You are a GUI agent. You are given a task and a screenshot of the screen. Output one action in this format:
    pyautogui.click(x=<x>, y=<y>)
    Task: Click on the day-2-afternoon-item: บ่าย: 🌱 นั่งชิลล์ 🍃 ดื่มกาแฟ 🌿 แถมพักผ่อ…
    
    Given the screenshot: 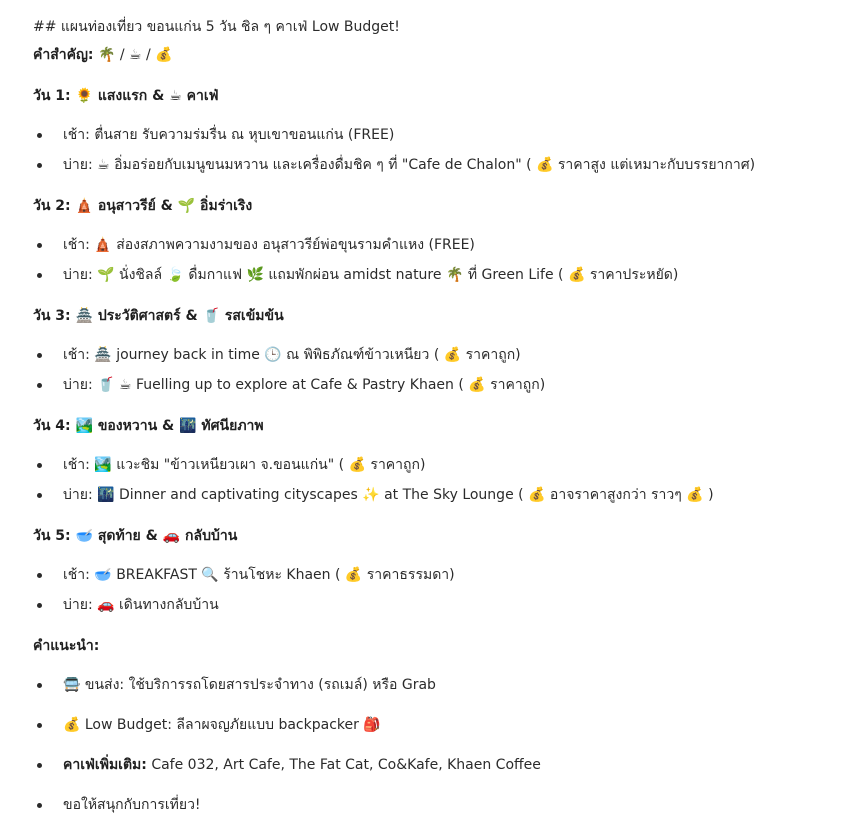 What is the action you would take?
    pyautogui.click(x=355, y=275)
    